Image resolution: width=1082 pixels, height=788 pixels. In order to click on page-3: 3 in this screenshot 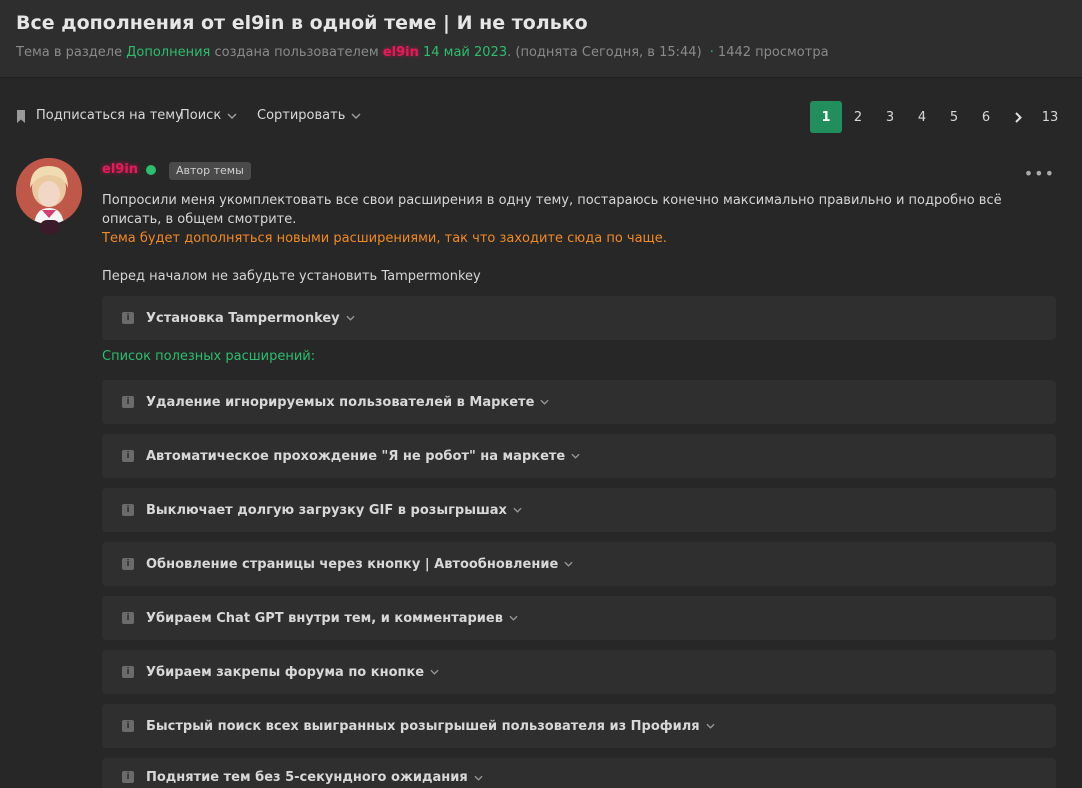, I will do `click(890, 117)`.